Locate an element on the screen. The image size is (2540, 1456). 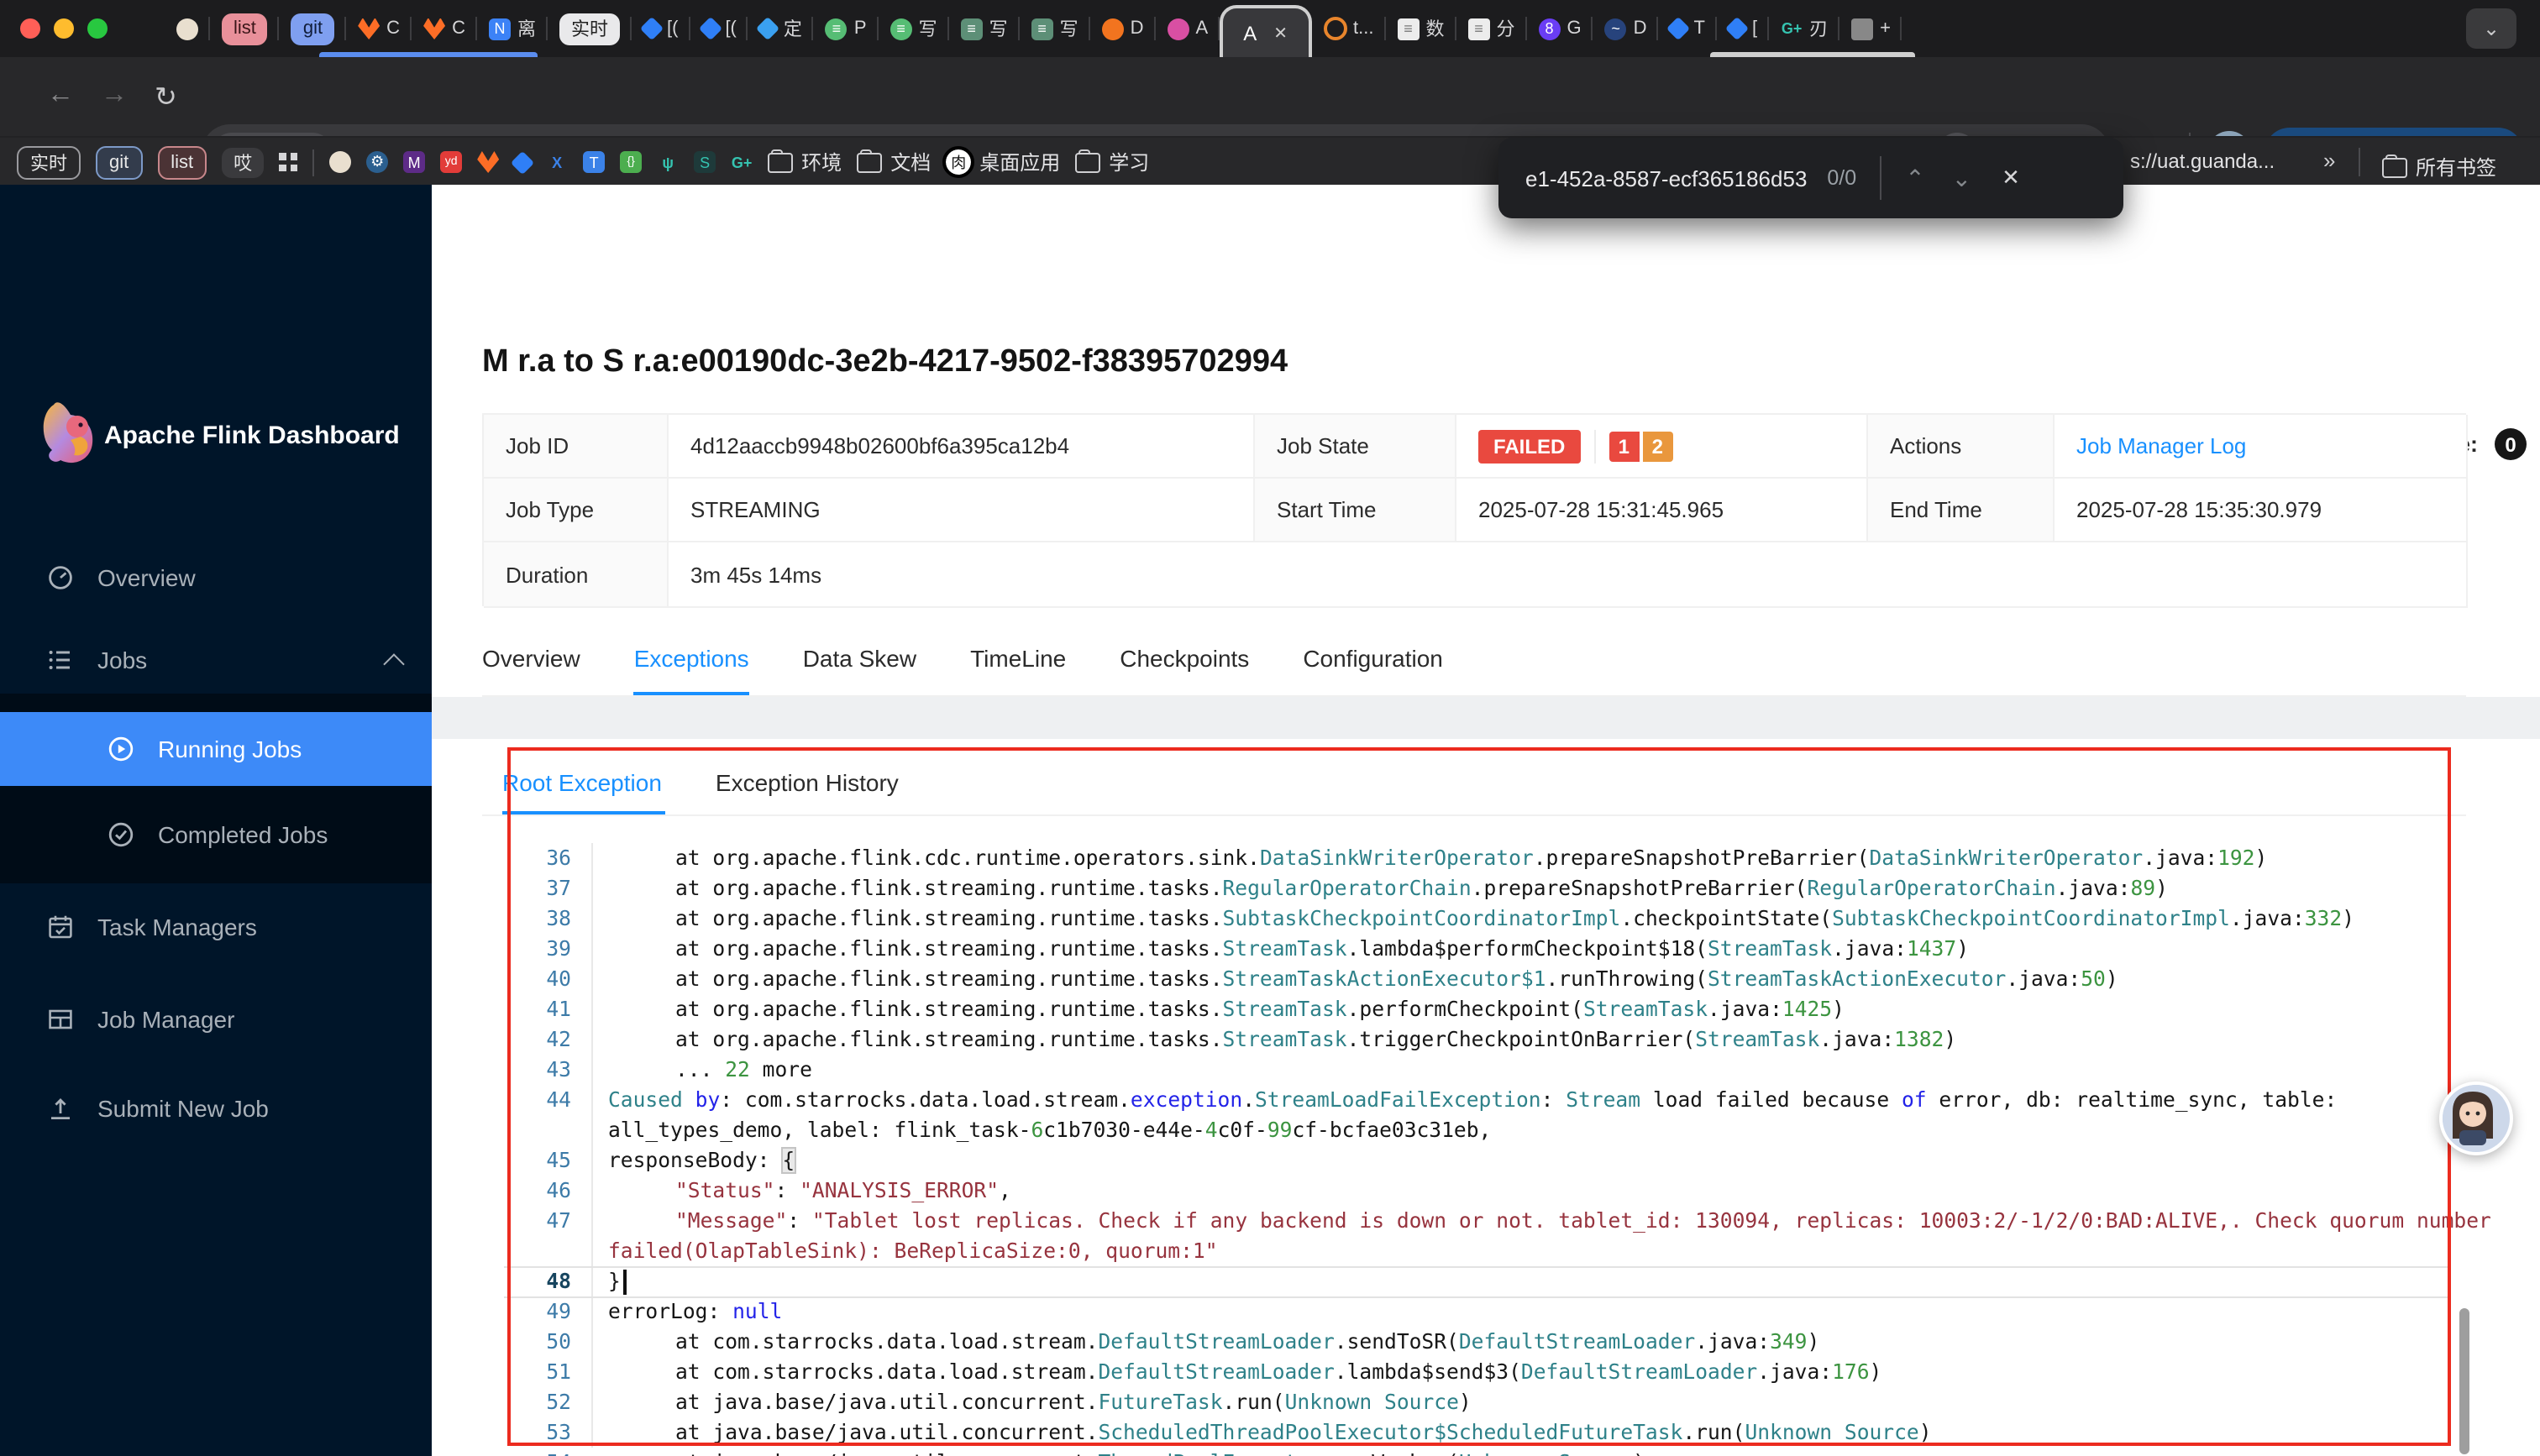
tab-exception-history: Exception History is located at coordinates (807, 782).